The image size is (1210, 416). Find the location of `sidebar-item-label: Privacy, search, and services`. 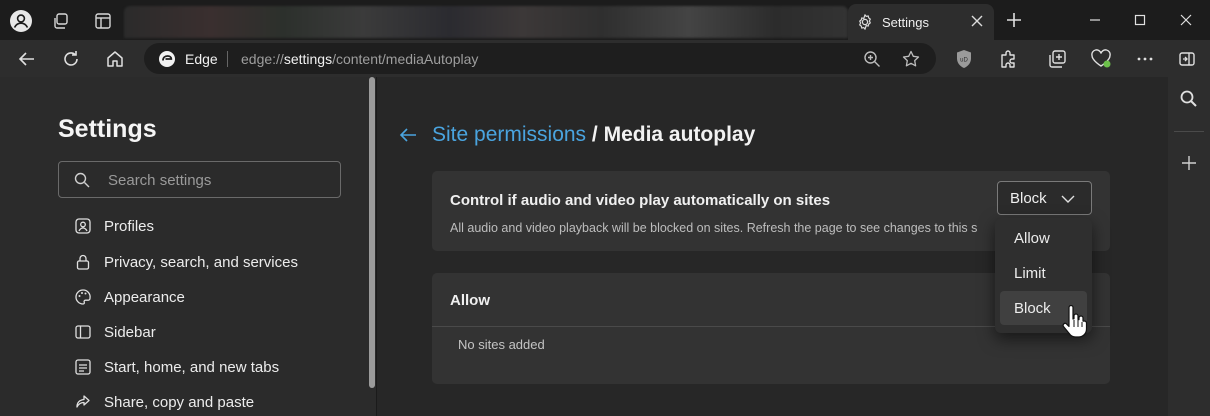

sidebar-item-label: Privacy, search, and services is located at coordinates (201, 262).